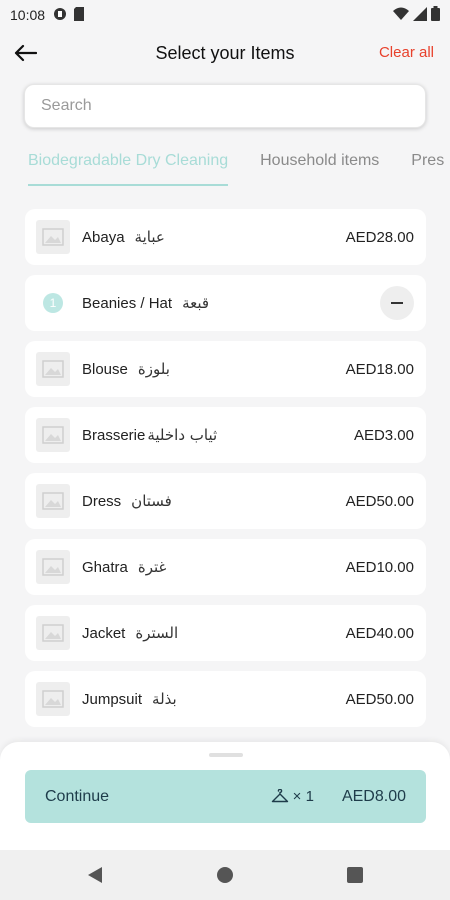 The image size is (450, 900). I want to click on quantity-badge: 1, so click(53, 303).